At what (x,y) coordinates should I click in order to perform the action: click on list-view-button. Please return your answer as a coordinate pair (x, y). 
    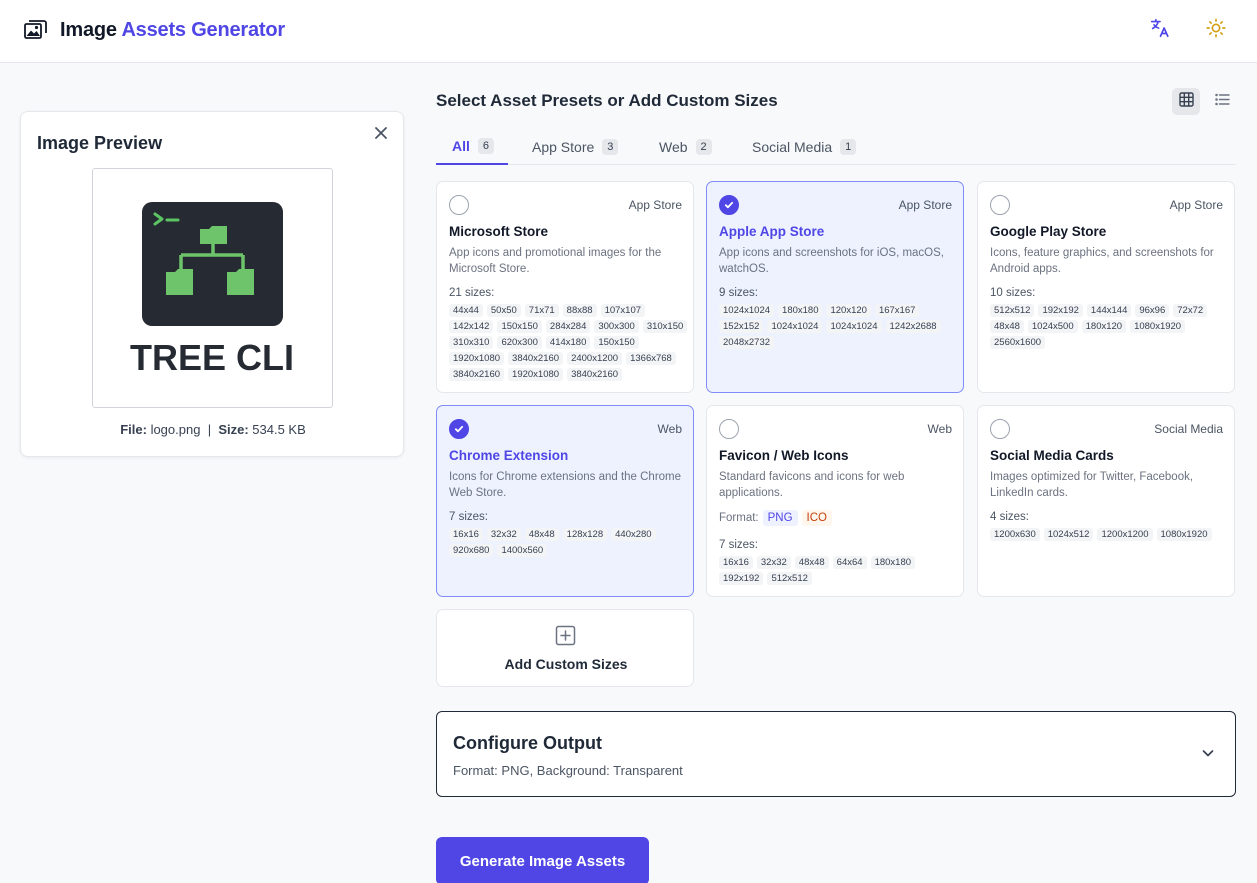
    Looking at the image, I should click on (1222, 101).